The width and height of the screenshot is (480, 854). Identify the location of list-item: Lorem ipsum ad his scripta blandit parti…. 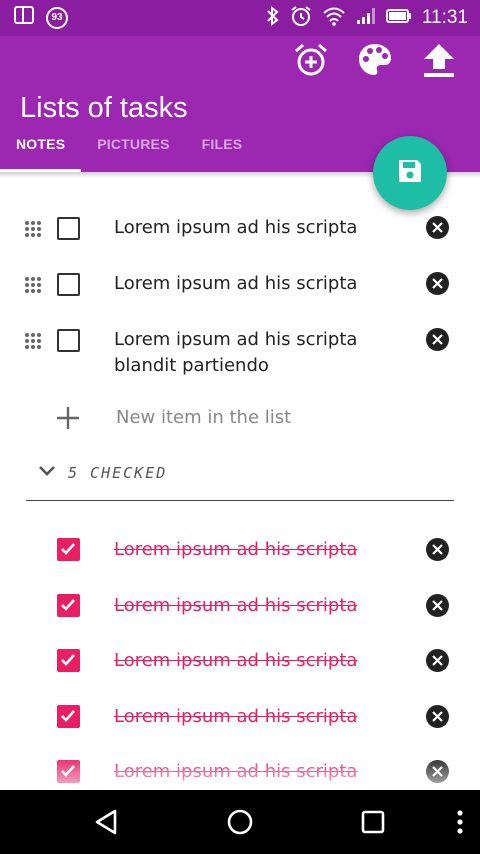
(240, 354).